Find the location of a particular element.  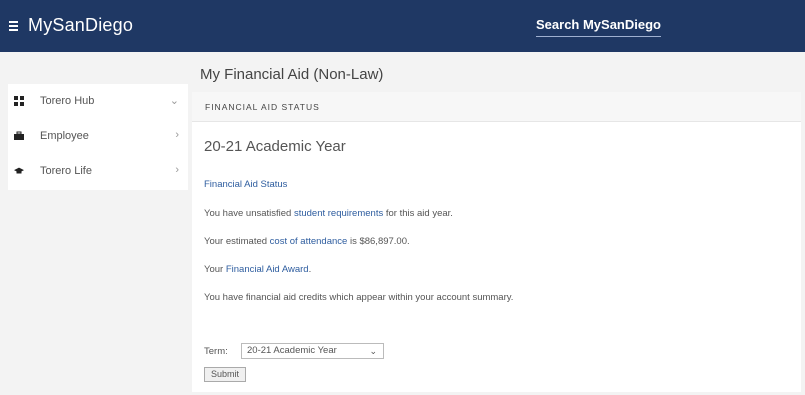

brand-logo-text: MySanDiego is located at coordinates (80, 25).